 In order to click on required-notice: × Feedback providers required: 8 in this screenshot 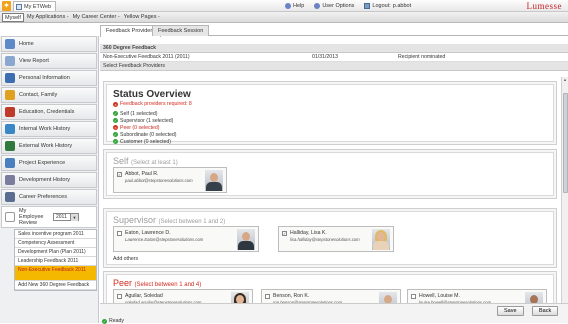, I will do `click(330, 103)`.